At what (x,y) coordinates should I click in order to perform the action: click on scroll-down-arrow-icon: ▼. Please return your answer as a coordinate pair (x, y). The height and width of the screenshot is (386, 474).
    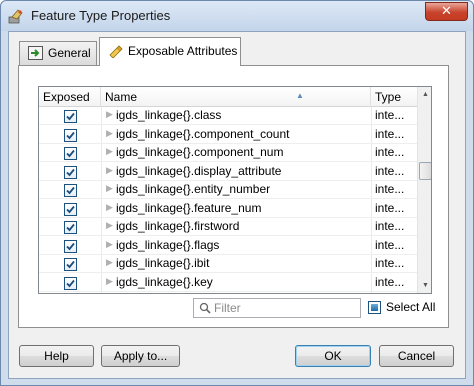
    Looking at the image, I should click on (424, 285).